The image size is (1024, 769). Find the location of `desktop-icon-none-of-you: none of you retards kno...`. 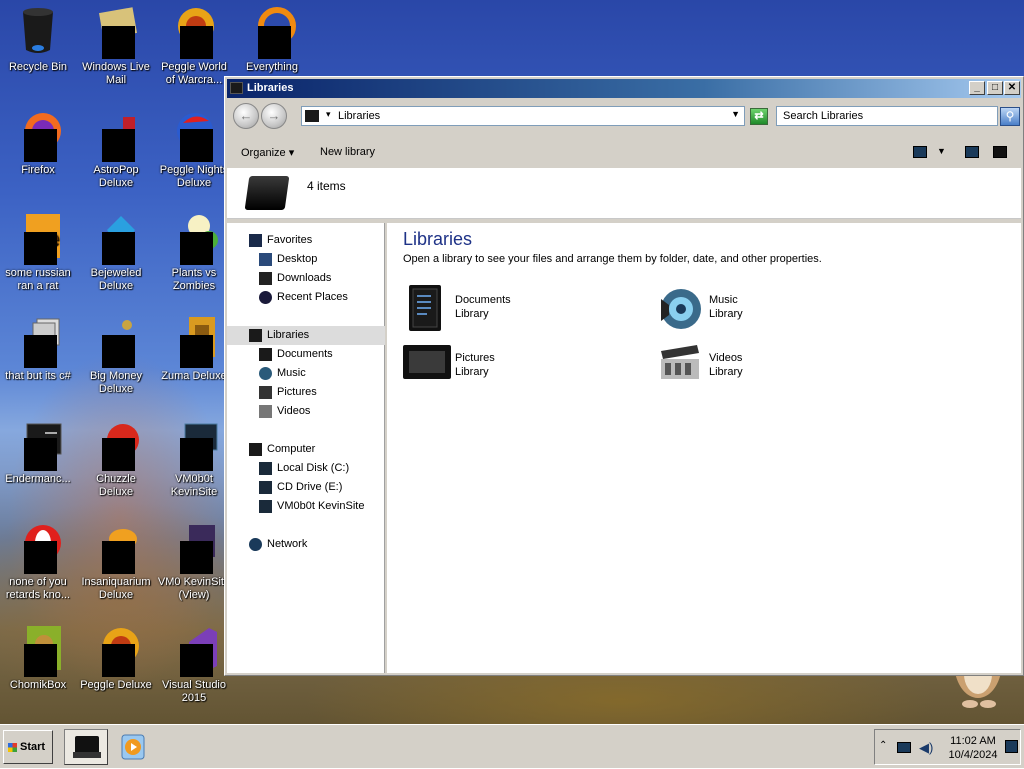

desktop-icon-none-of-you: none of you retards kno... is located at coordinates (38, 568).